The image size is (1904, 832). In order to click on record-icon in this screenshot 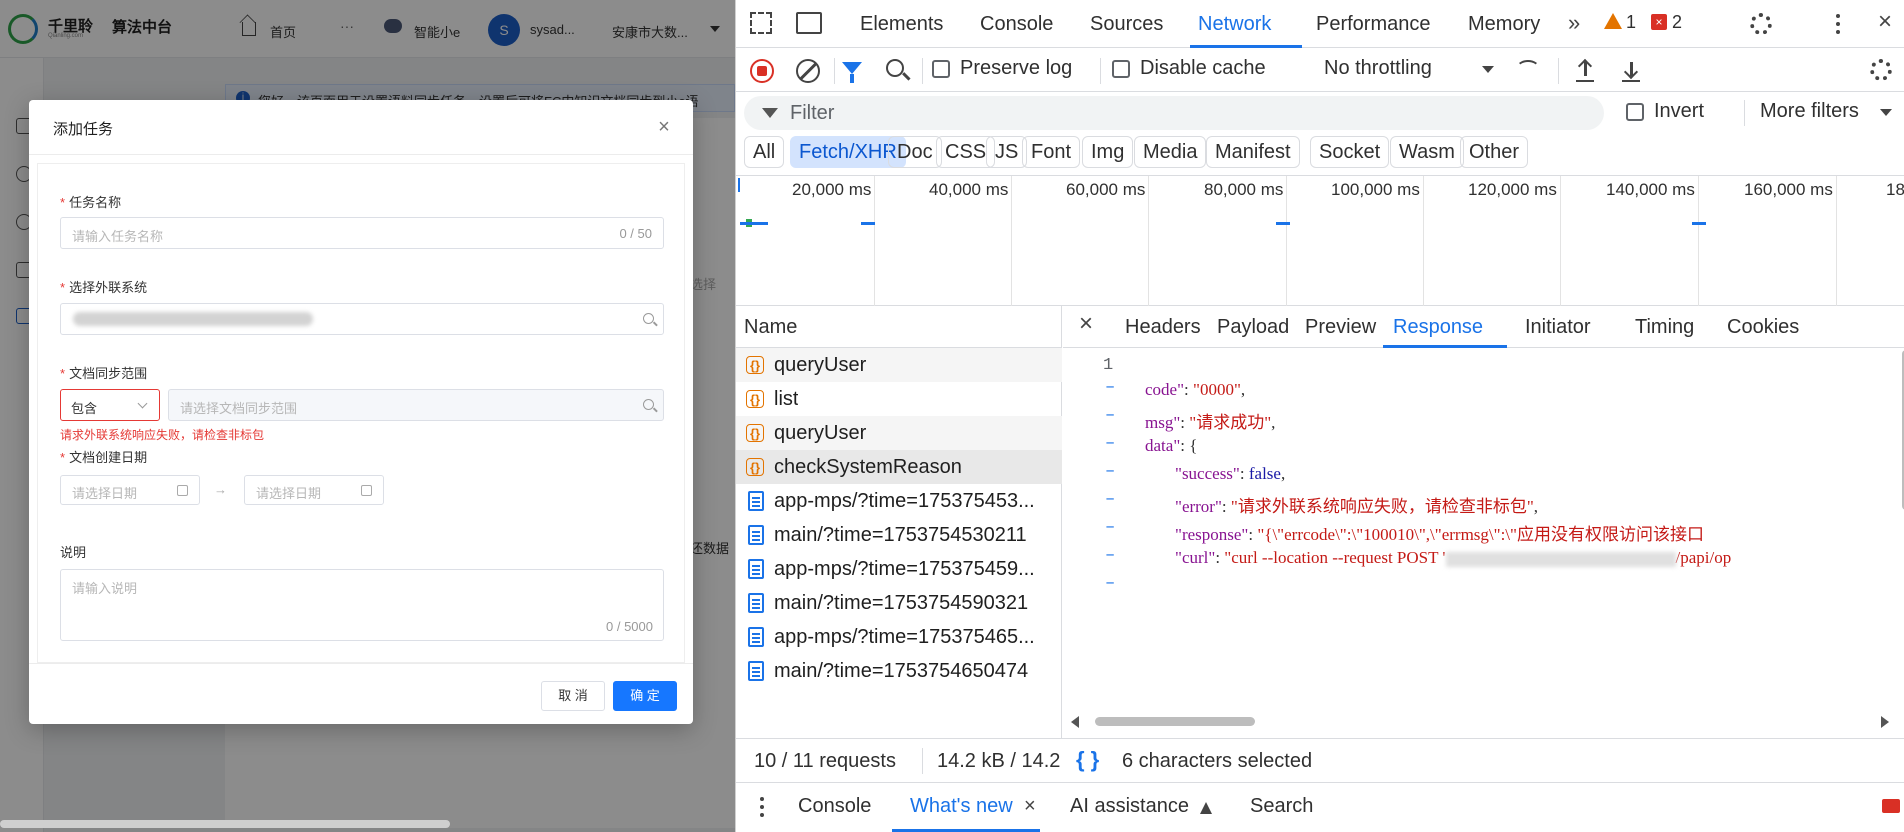, I will do `click(762, 71)`.